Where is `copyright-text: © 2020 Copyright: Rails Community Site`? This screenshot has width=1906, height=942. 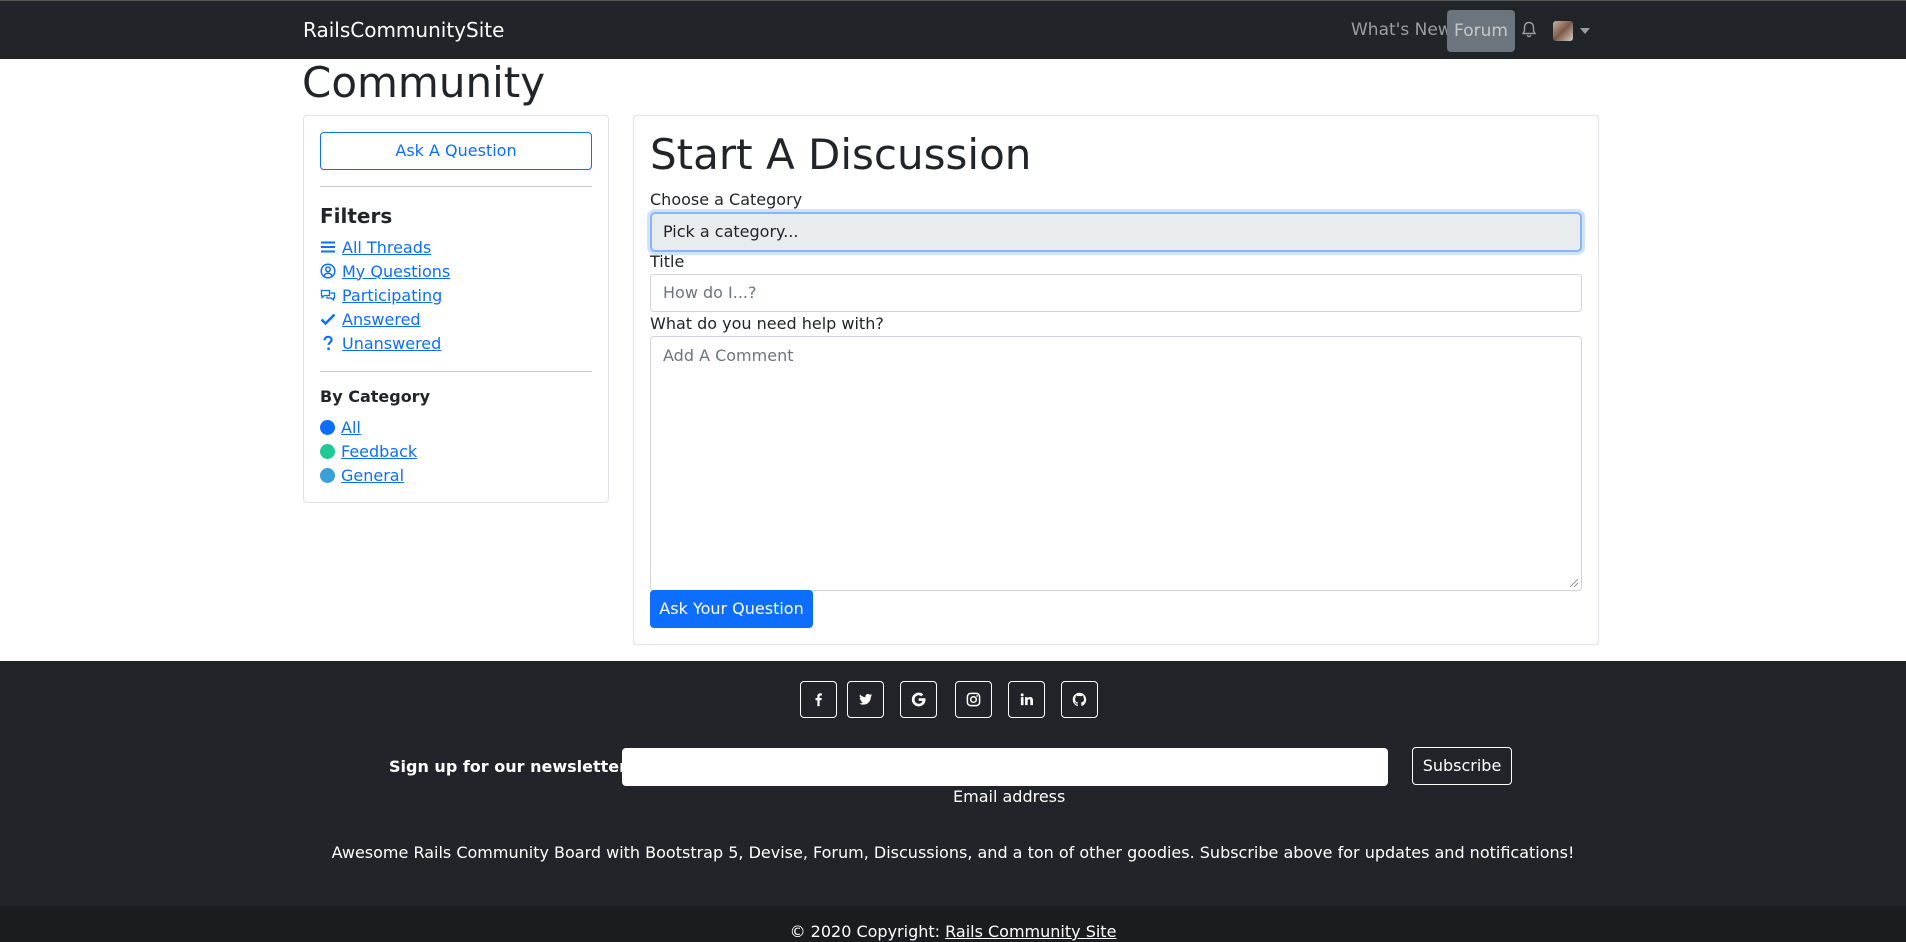
copyright-text: © 2020 Copyright: Rails Community Site is located at coordinates (953, 931).